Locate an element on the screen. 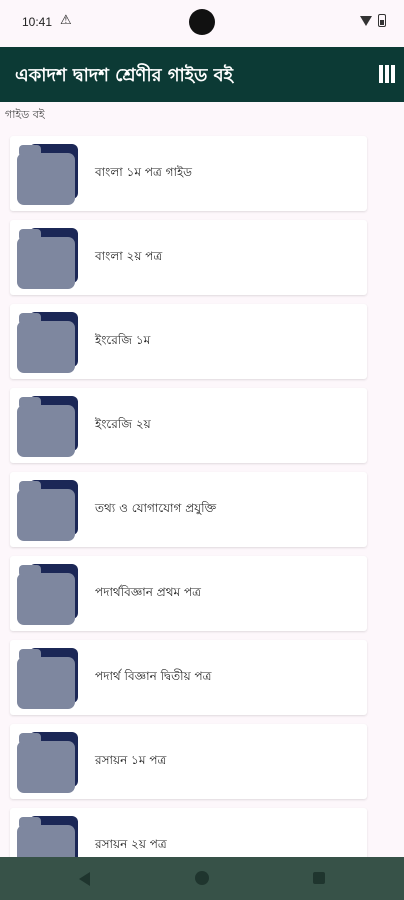  list-item: পদার্থবিজ্ঞান প্রথম পত্র is located at coordinates (188, 593).